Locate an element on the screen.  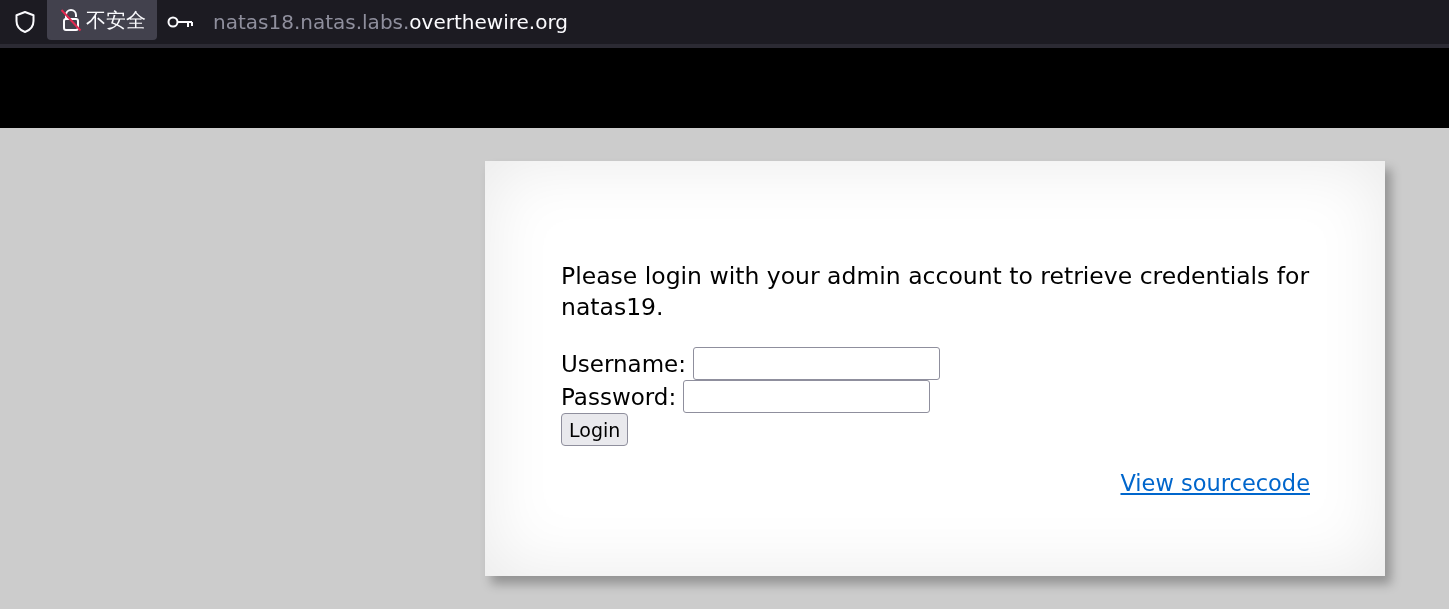
view-source-link: View sourcecode is located at coordinates (1215, 483).